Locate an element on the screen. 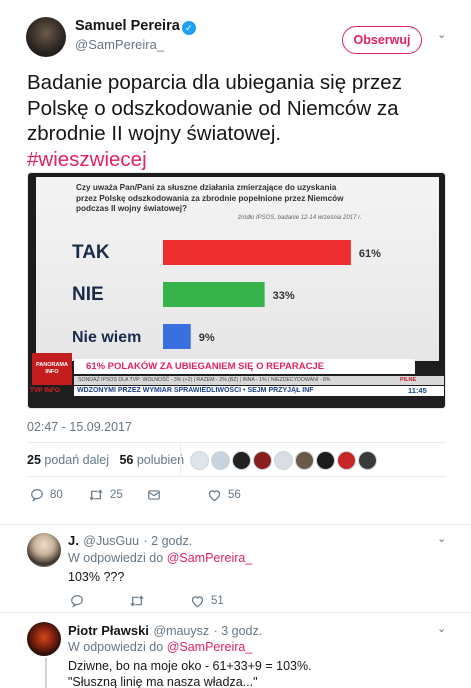 The image size is (471, 688). tweet-text-line: Badanie poparcia dla ubiegania się przez is located at coordinates (214, 82).